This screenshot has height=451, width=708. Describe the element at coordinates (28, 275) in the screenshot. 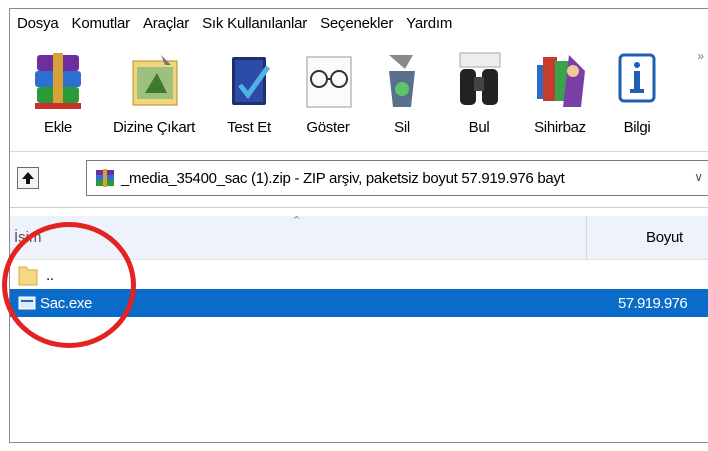

I see `folder-icon` at that location.